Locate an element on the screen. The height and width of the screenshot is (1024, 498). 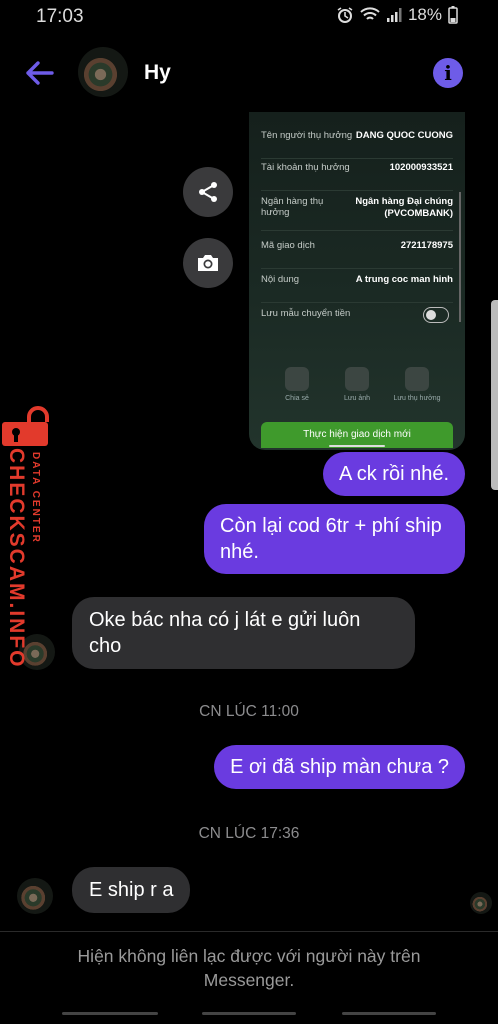
card-row: Nội dung A trung coc man hinh is located at coordinates (357, 288).